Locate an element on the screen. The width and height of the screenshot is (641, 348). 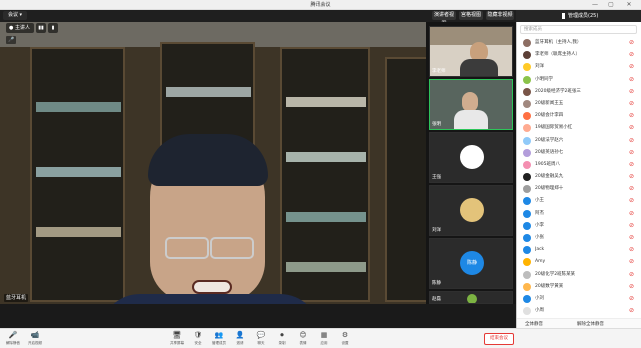
participant-row: 小刘 ⊘ is located at coordinates (579, 299).